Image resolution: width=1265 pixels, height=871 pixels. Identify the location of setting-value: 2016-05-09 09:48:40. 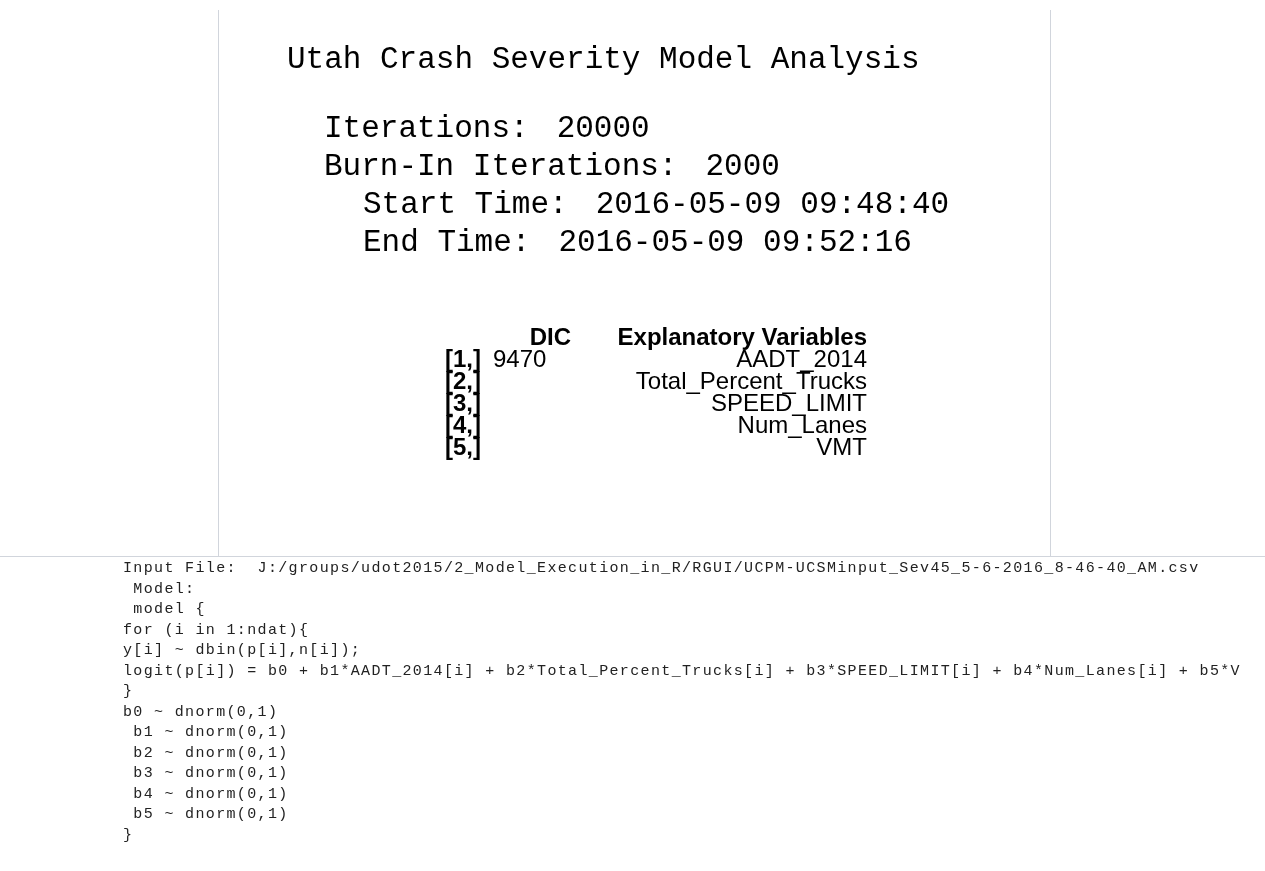
(772, 205).